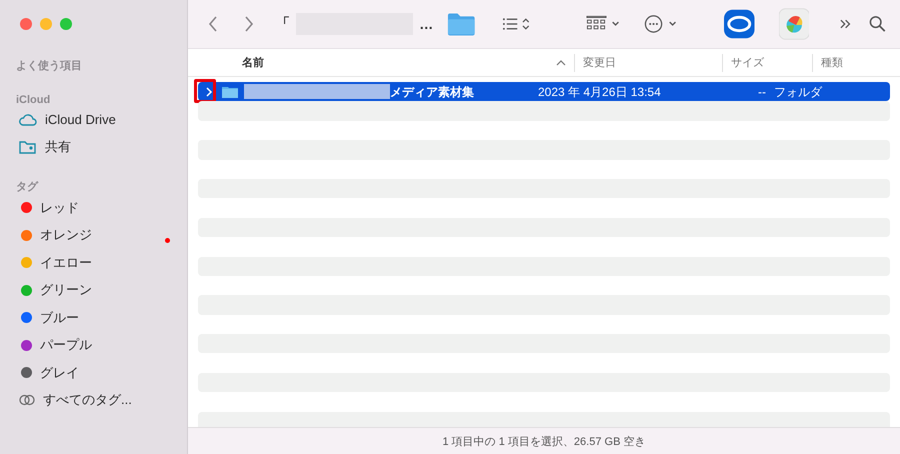  What do you see at coordinates (101, 262) in the screenshot?
I see `sidebar-item: イエロー` at bounding box center [101, 262].